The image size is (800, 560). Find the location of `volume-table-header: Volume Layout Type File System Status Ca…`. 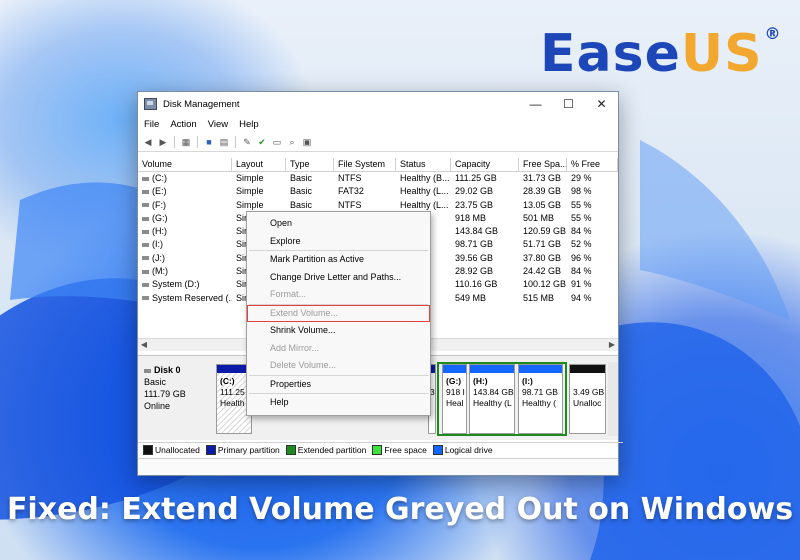

volume-table-header: Volume Layout Type File System Status Ca… is located at coordinates (378, 165).